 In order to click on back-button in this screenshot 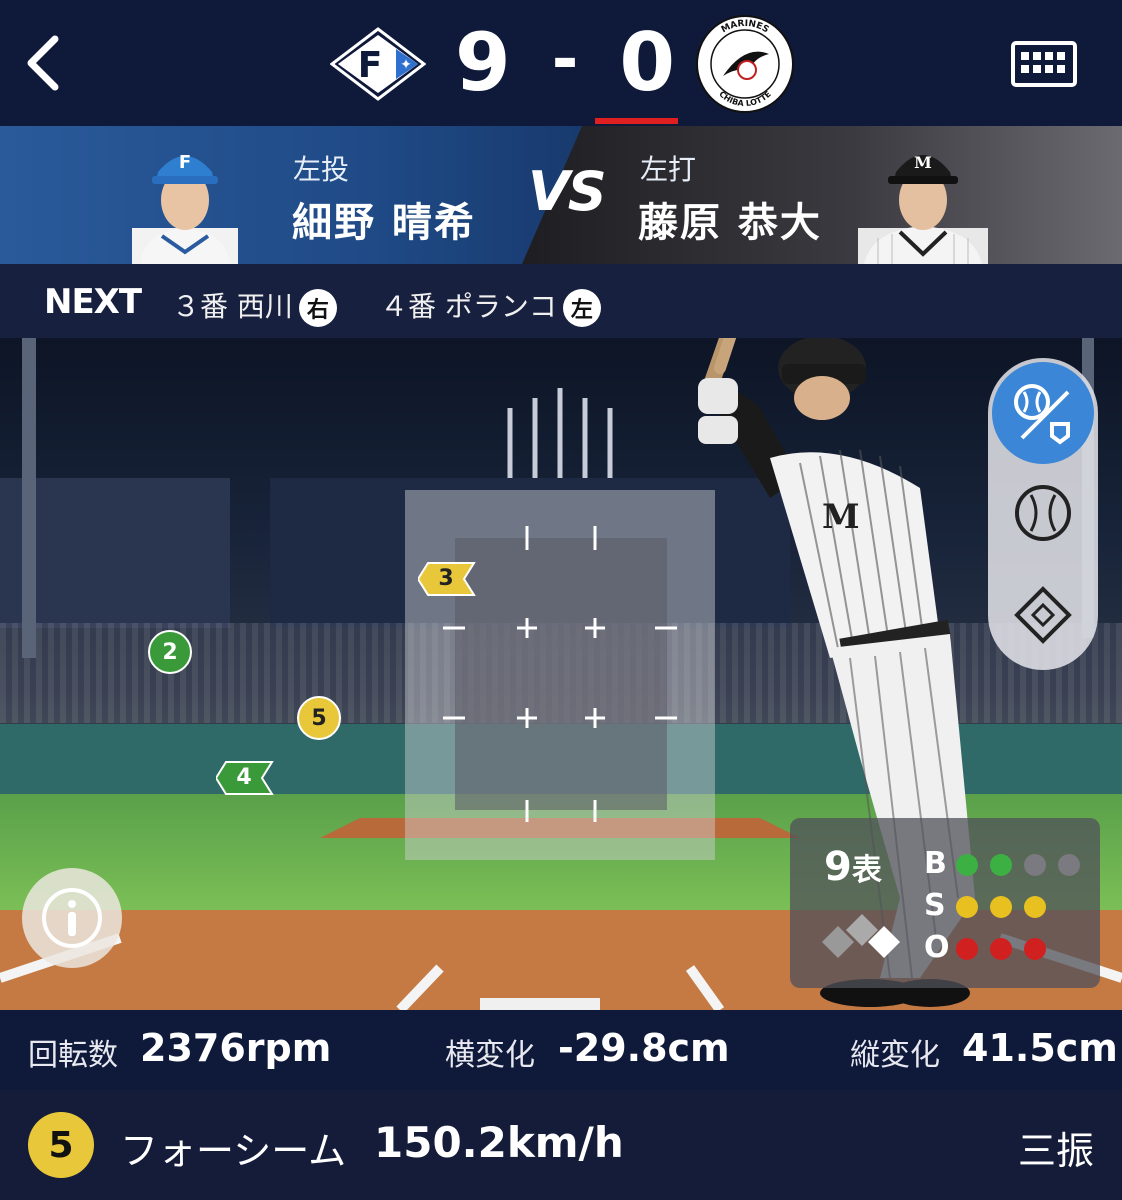, I will do `click(43, 63)`.